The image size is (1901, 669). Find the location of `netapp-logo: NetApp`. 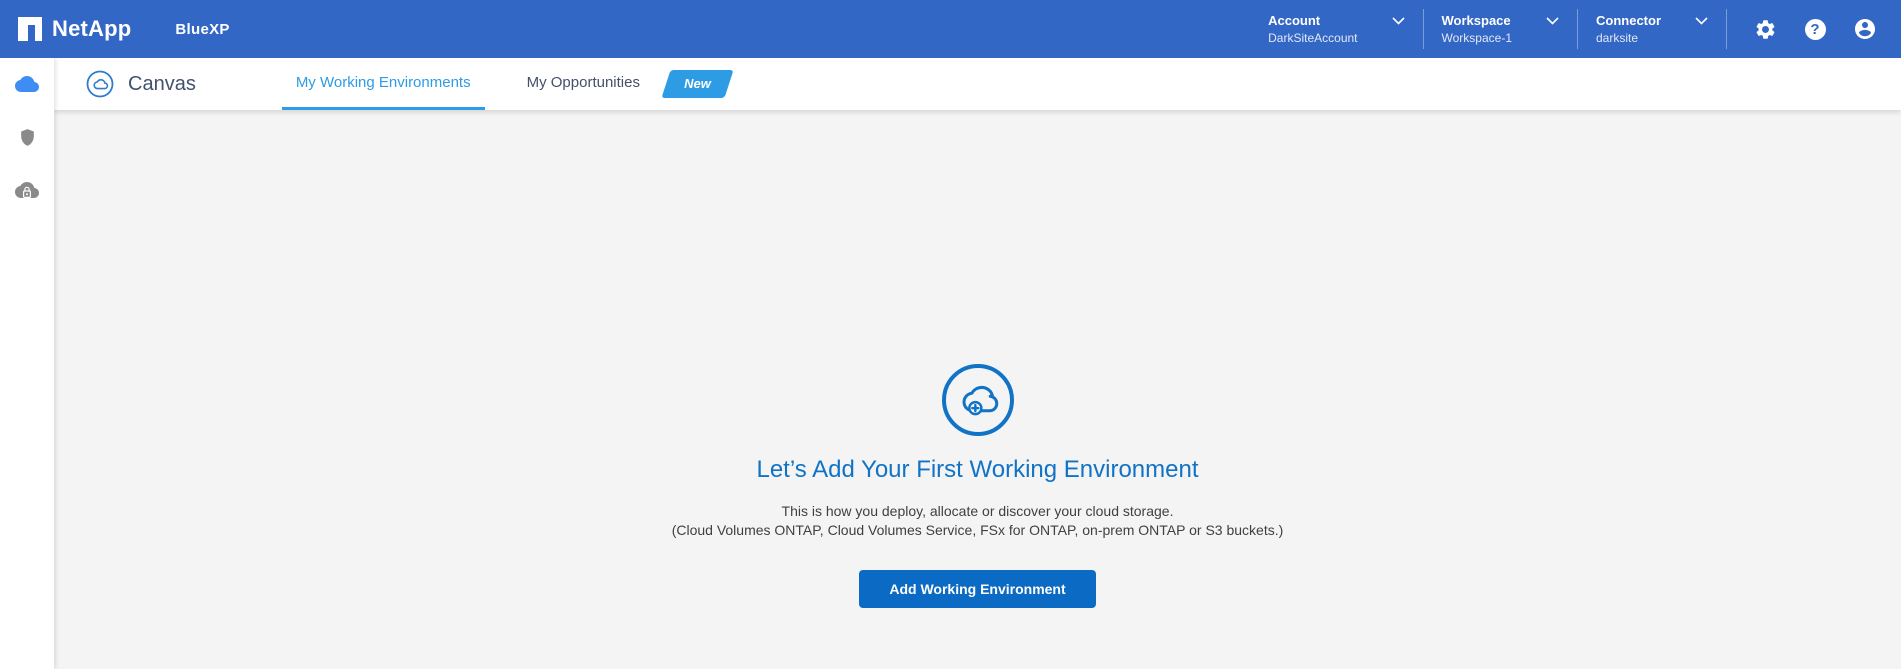

netapp-logo: NetApp is located at coordinates (74, 29).